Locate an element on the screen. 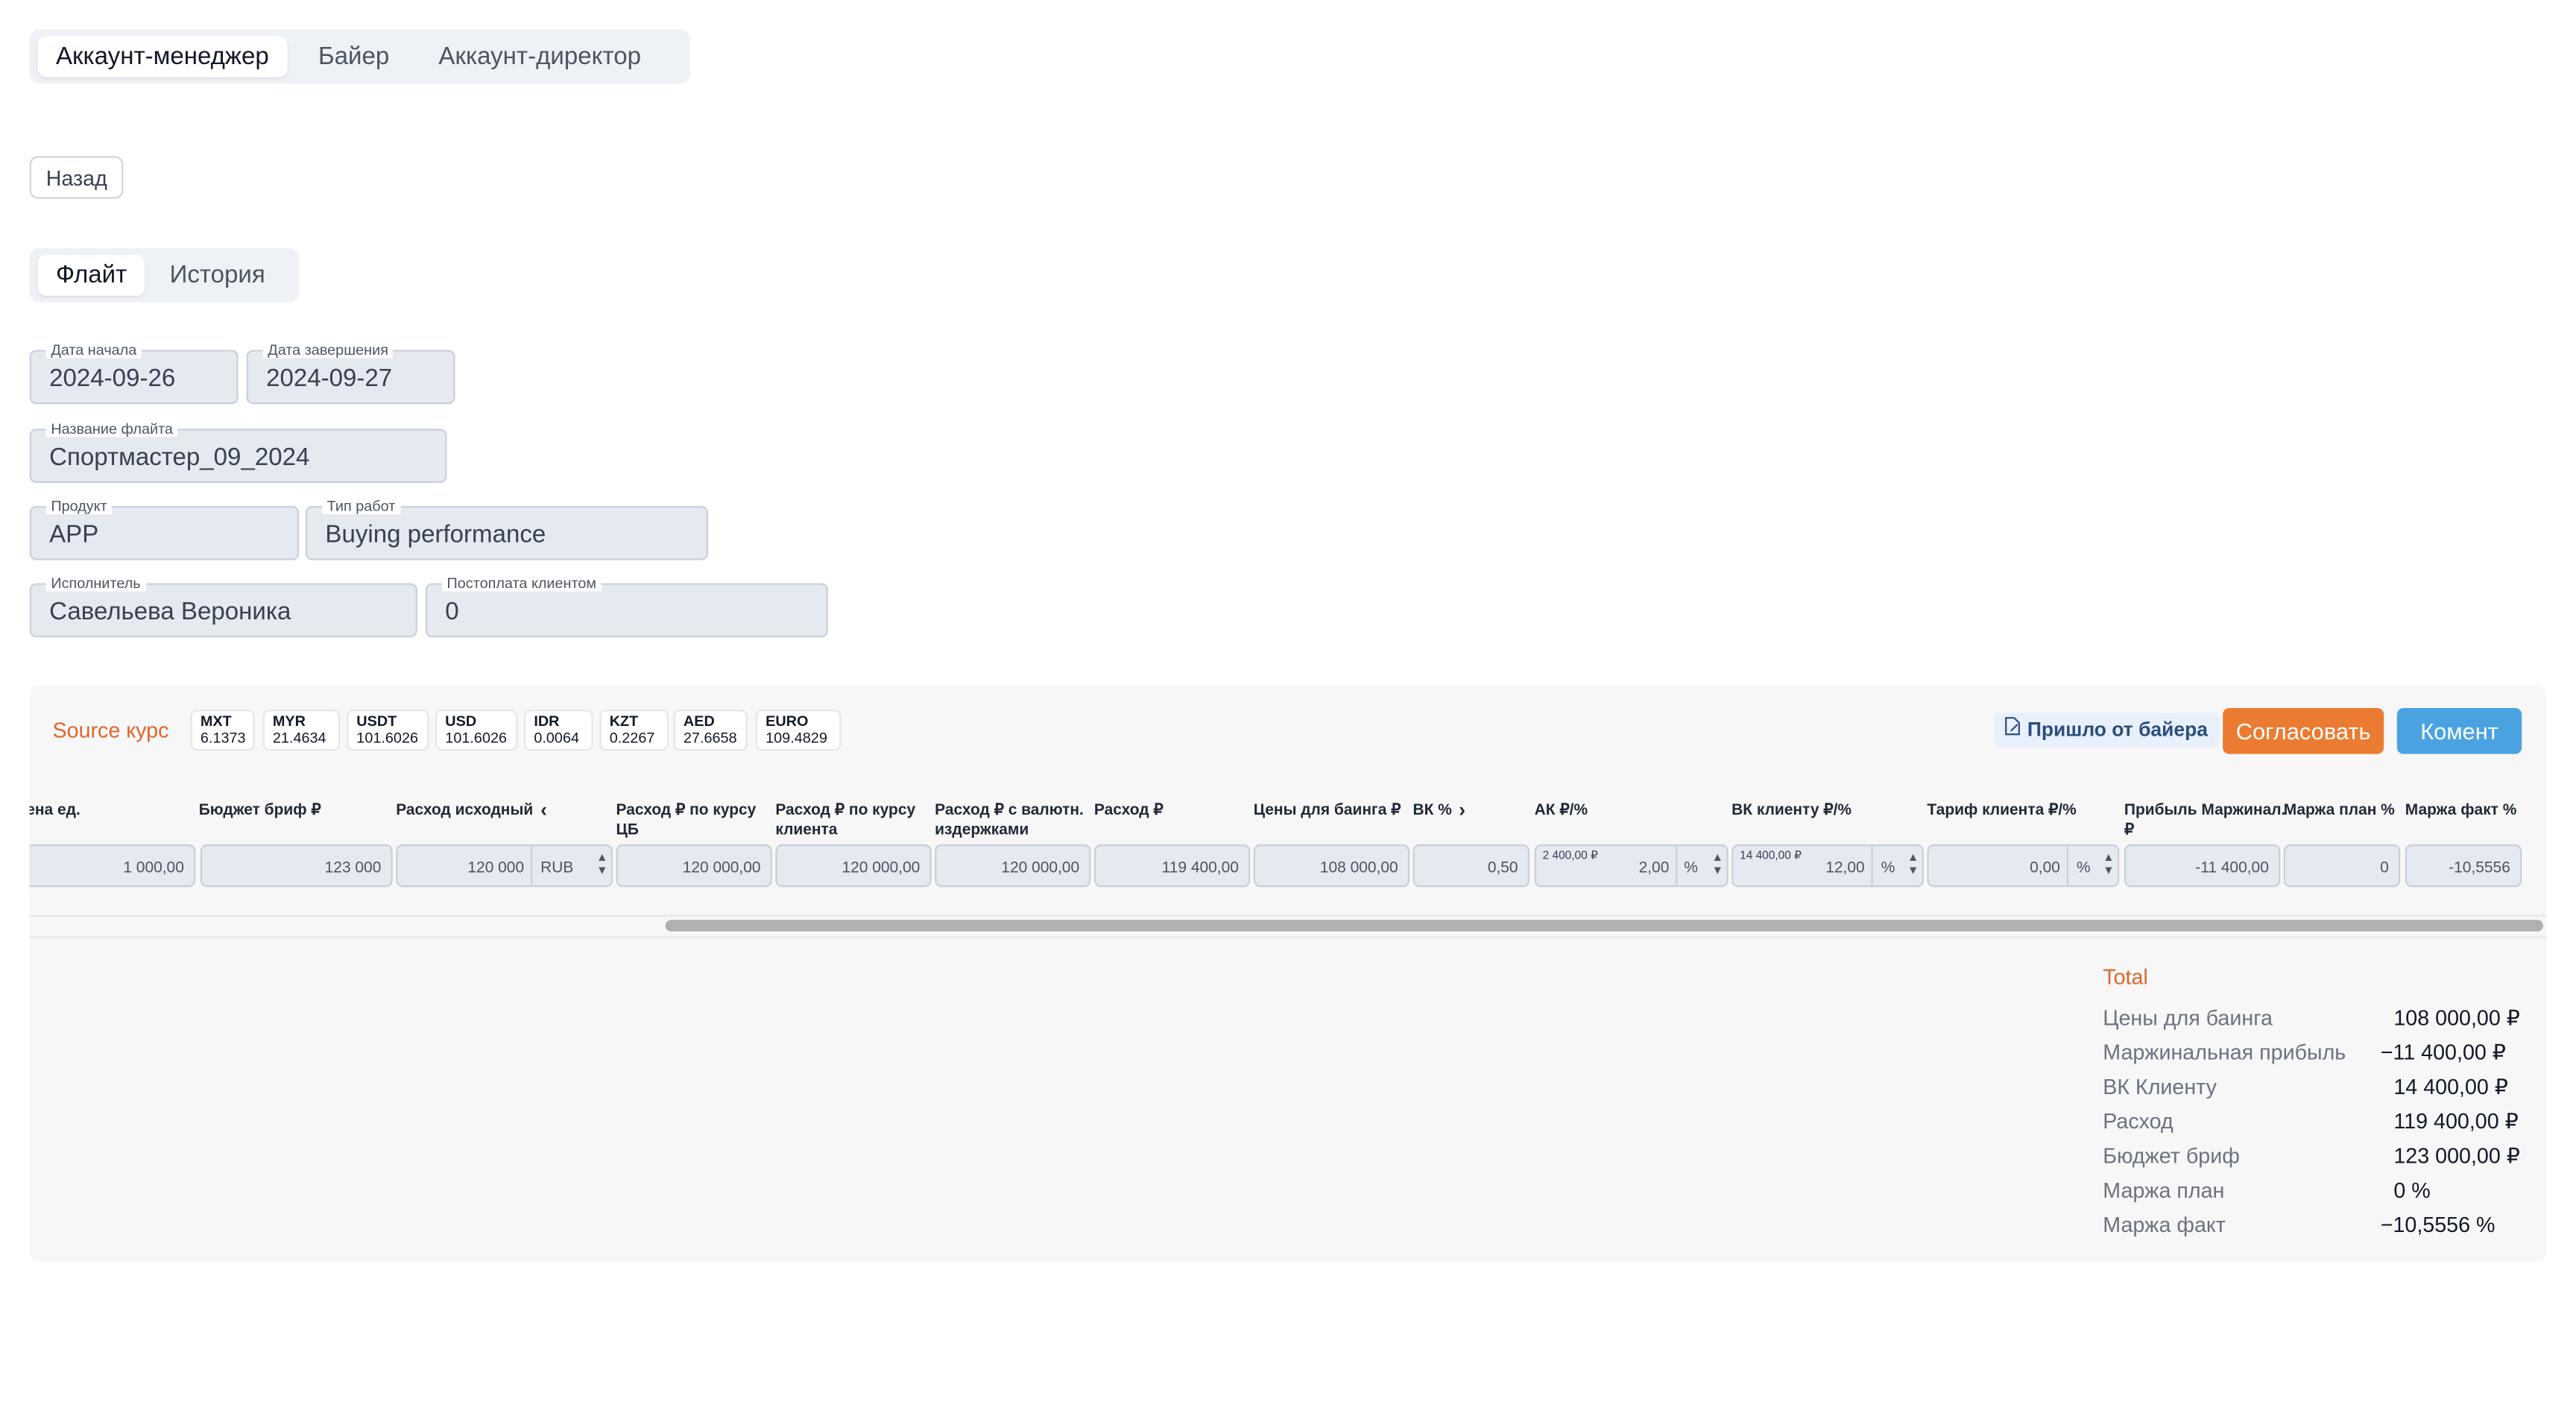 Image resolution: width=2576 pixels, height=1428 pixels. cell-spend-cb: 120 000,00 is located at coordinates (694, 866).